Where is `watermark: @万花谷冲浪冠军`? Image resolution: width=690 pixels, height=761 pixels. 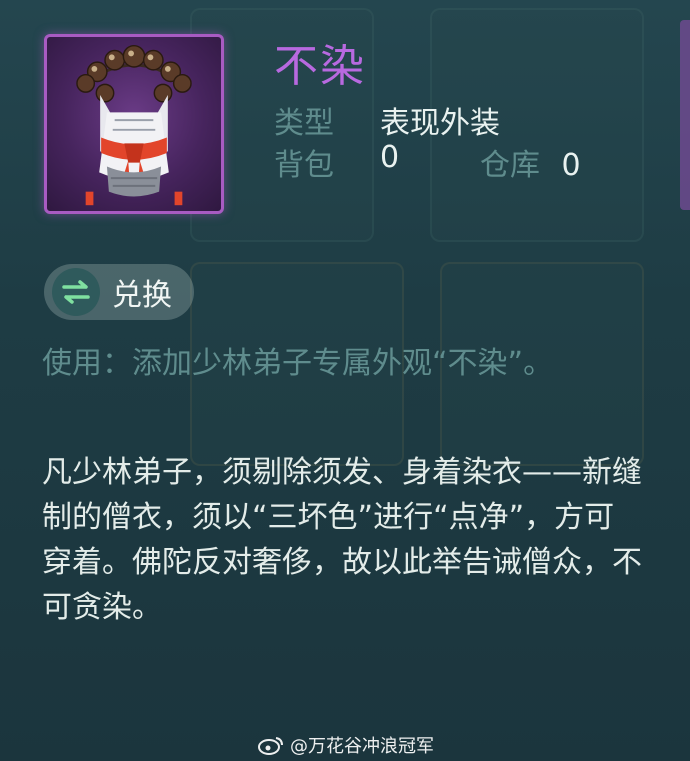
watermark: @万花谷冲浪冠军 is located at coordinates (346, 745).